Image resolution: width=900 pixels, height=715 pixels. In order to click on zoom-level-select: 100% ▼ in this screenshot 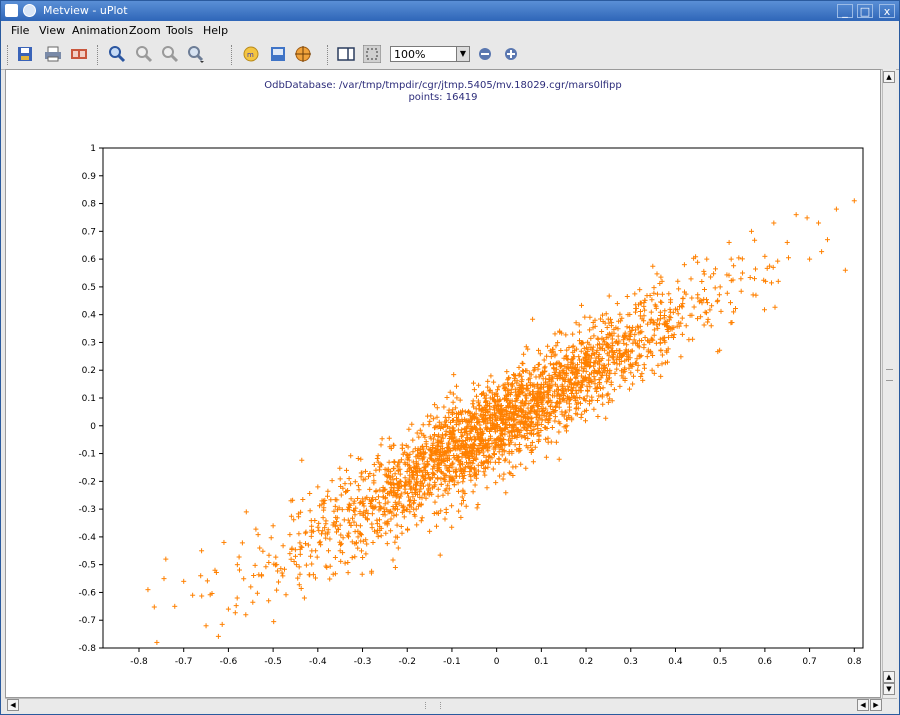, I will do `click(430, 54)`.